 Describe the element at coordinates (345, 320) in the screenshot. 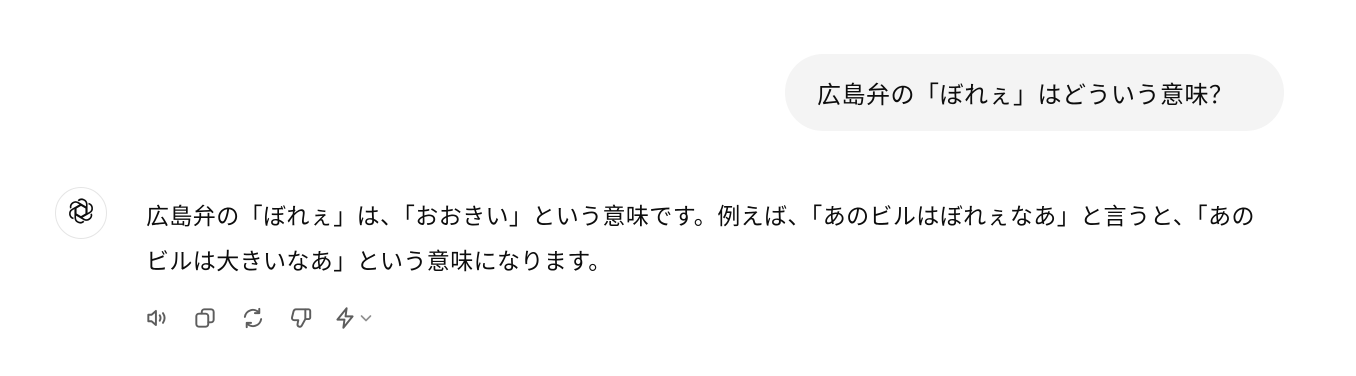

I see `bolt-icon` at that location.